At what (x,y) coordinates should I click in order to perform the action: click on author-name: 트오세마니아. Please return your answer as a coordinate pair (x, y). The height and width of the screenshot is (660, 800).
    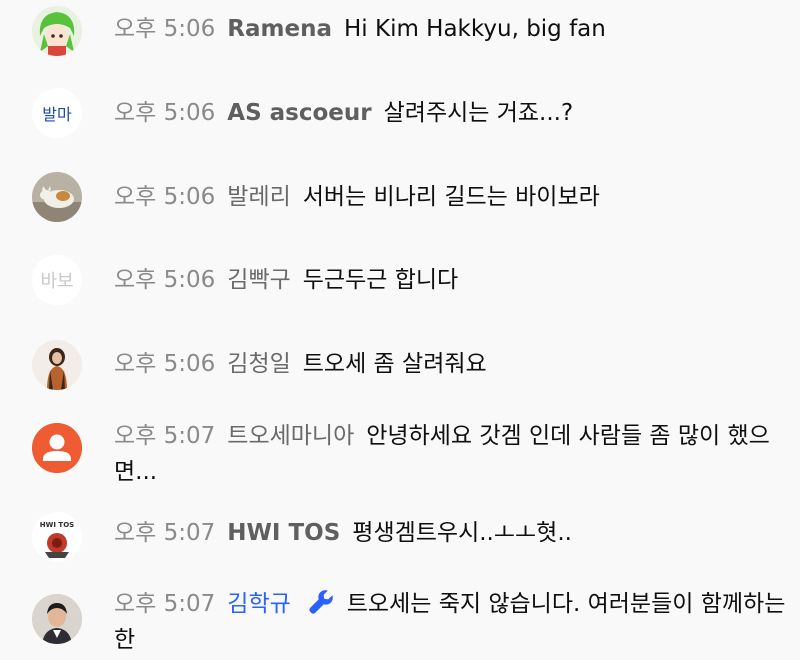
    Looking at the image, I should click on (290, 436).